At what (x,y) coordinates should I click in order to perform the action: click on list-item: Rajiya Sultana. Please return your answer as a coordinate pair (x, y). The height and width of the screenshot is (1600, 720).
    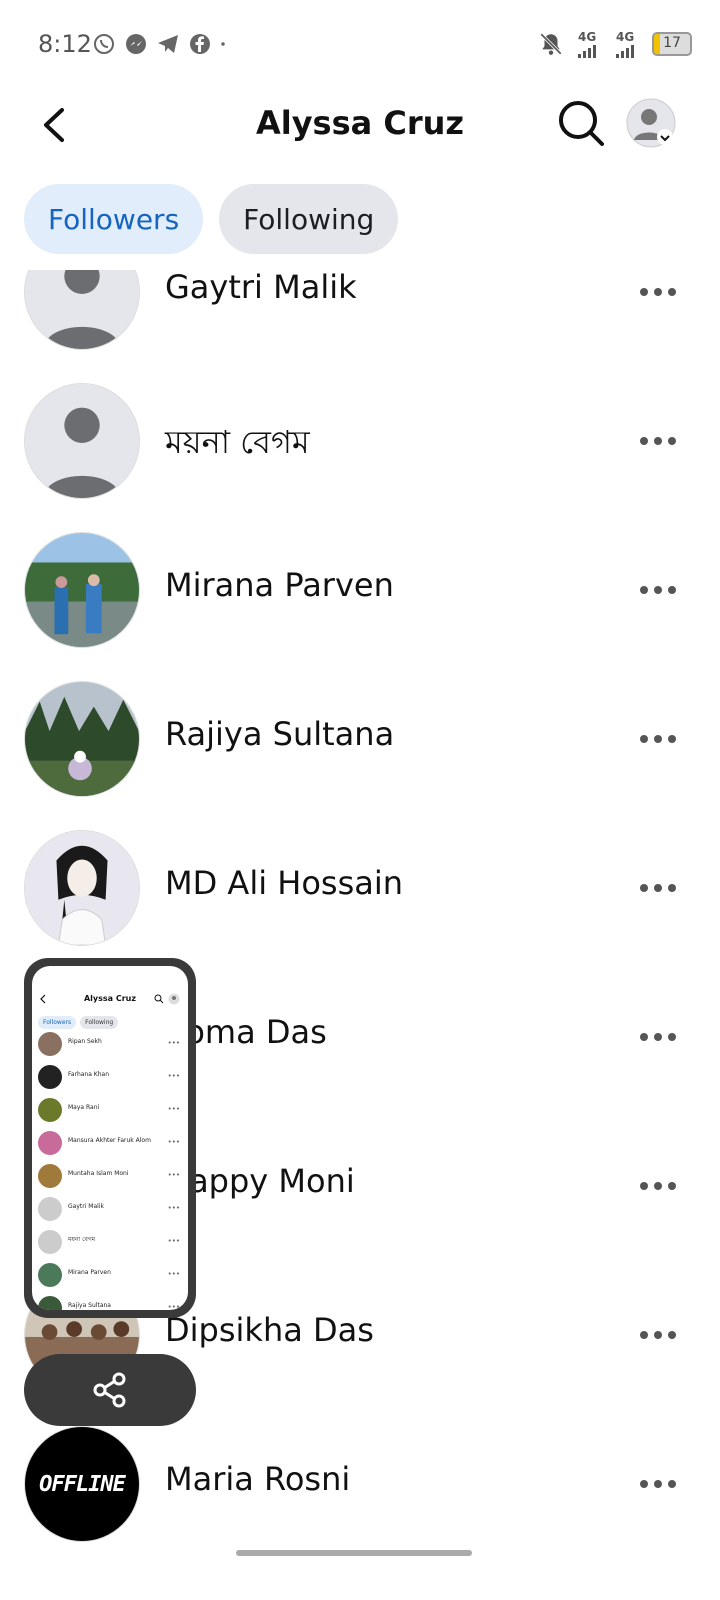
    Looking at the image, I should click on (360, 739).